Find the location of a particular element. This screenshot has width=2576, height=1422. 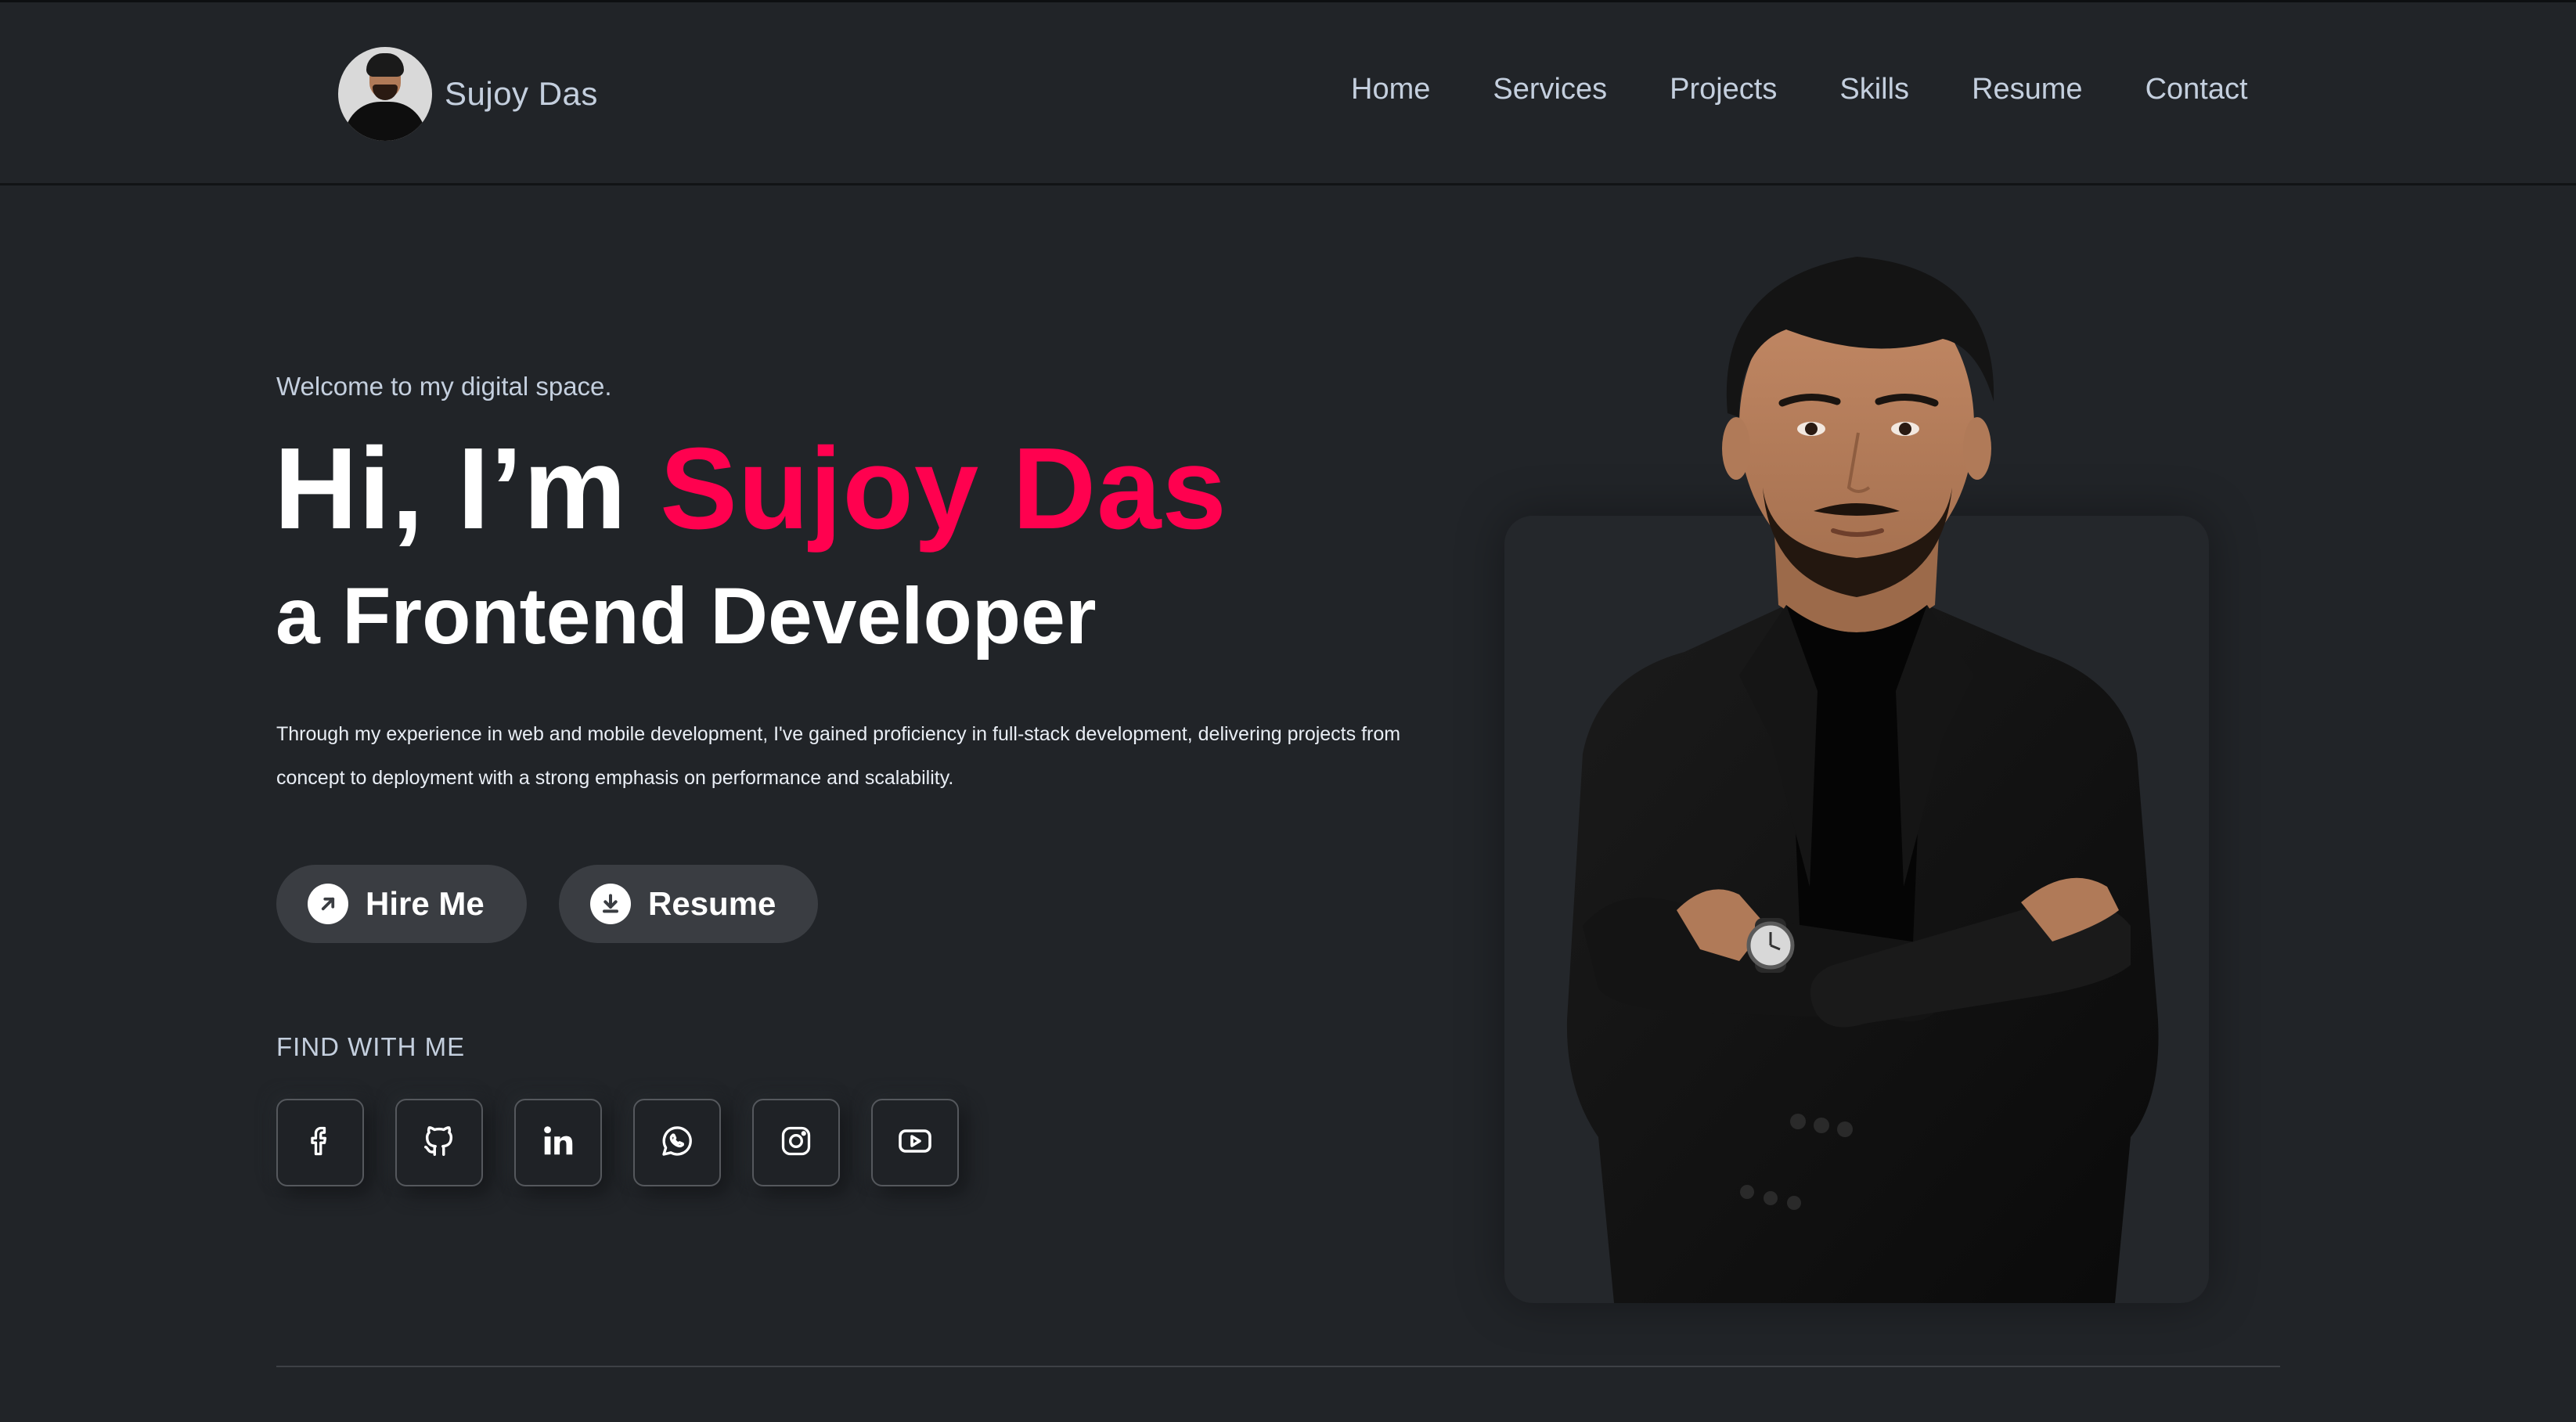

linkedin-icon is located at coordinates (558, 1143).